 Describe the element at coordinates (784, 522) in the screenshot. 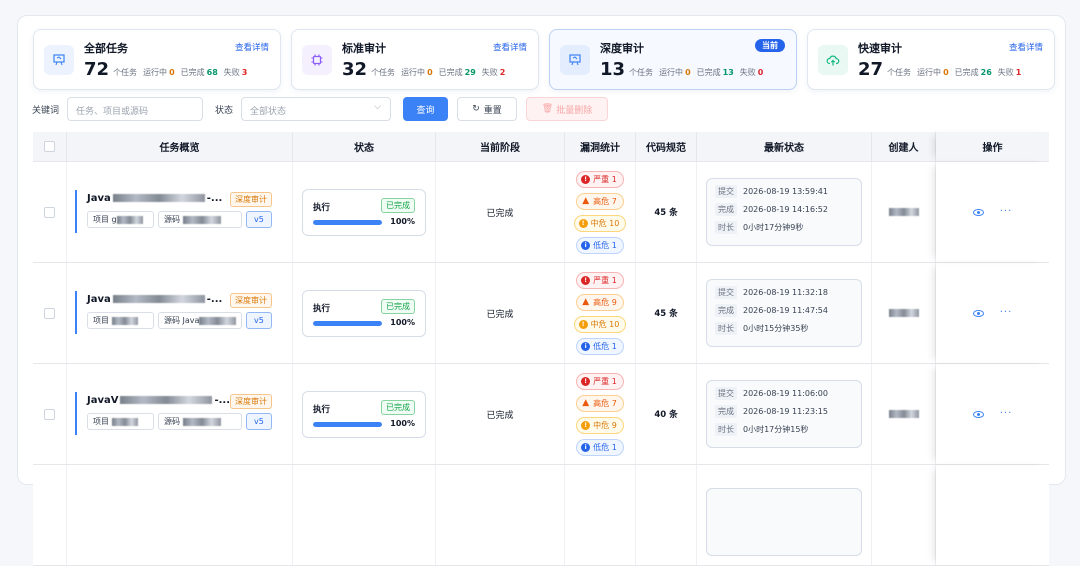

I see `latest-status-box` at that location.